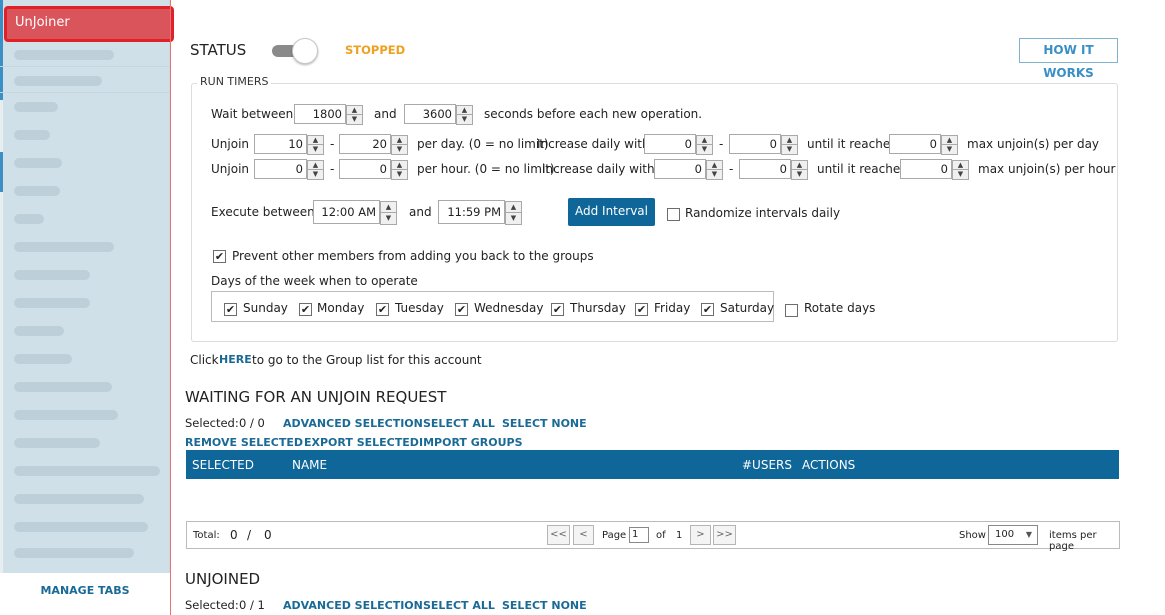 This screenshot has height=615, width=1165. What do you see at coordinates (544, 605) in the screenshot?
I see `unjoined-select-none-link: SELECT NONE` at bounding box center [544, 605].